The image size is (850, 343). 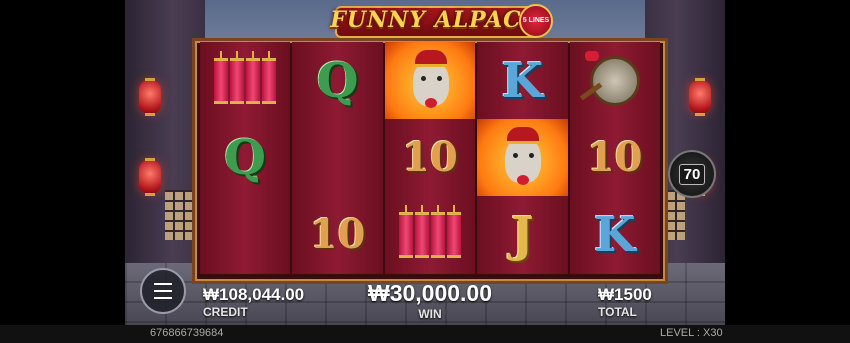 I want to click on bet-lines-button: 70, so click(x=692, y=174).